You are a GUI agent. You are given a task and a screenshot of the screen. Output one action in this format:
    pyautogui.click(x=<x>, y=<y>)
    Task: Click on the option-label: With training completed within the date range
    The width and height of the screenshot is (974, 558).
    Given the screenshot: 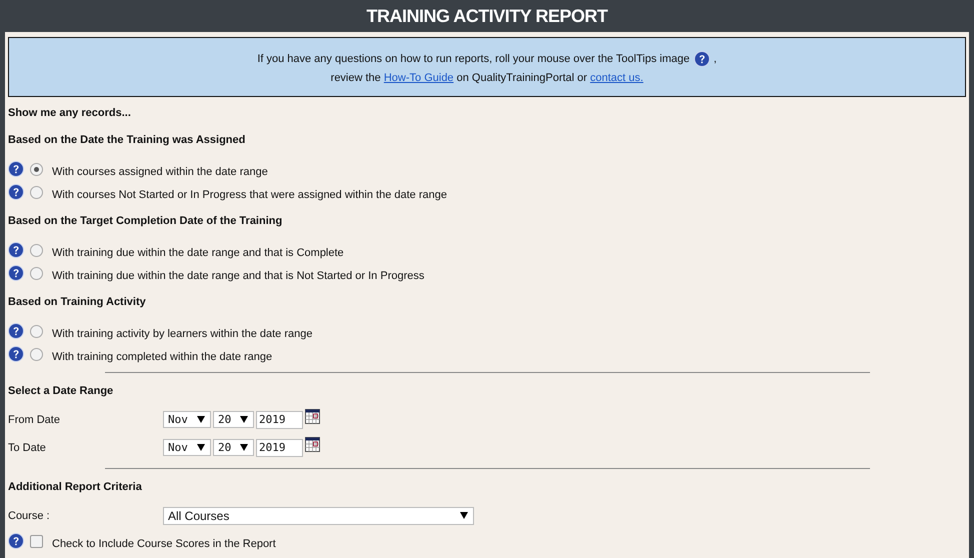 What is the action you would take?
    pyautogui.click(x=162, y=356)
    